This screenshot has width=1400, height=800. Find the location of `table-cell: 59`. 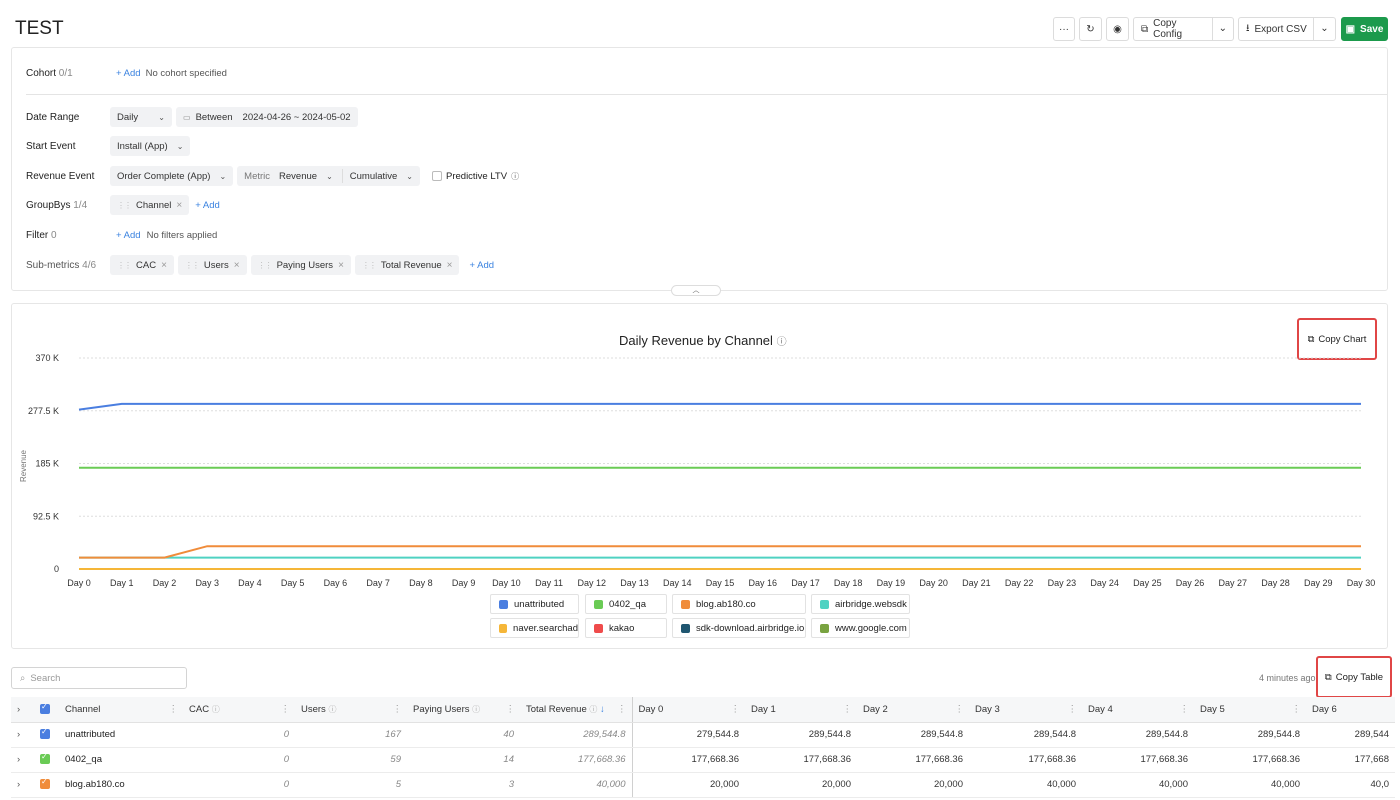

table-cell: 59 is located at coordinates (351, 760).